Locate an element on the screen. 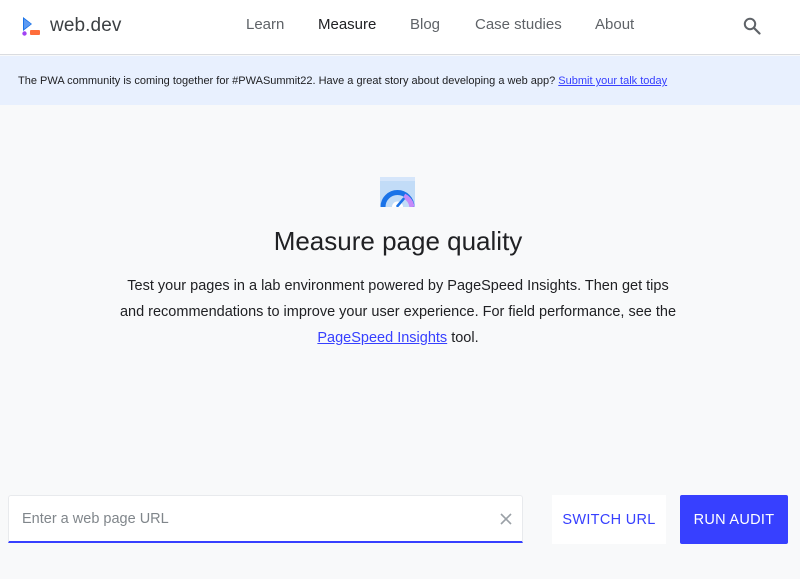 This screenshot has width=800, height=579. nav-learn: Learn is located at coordinates (265, 24).